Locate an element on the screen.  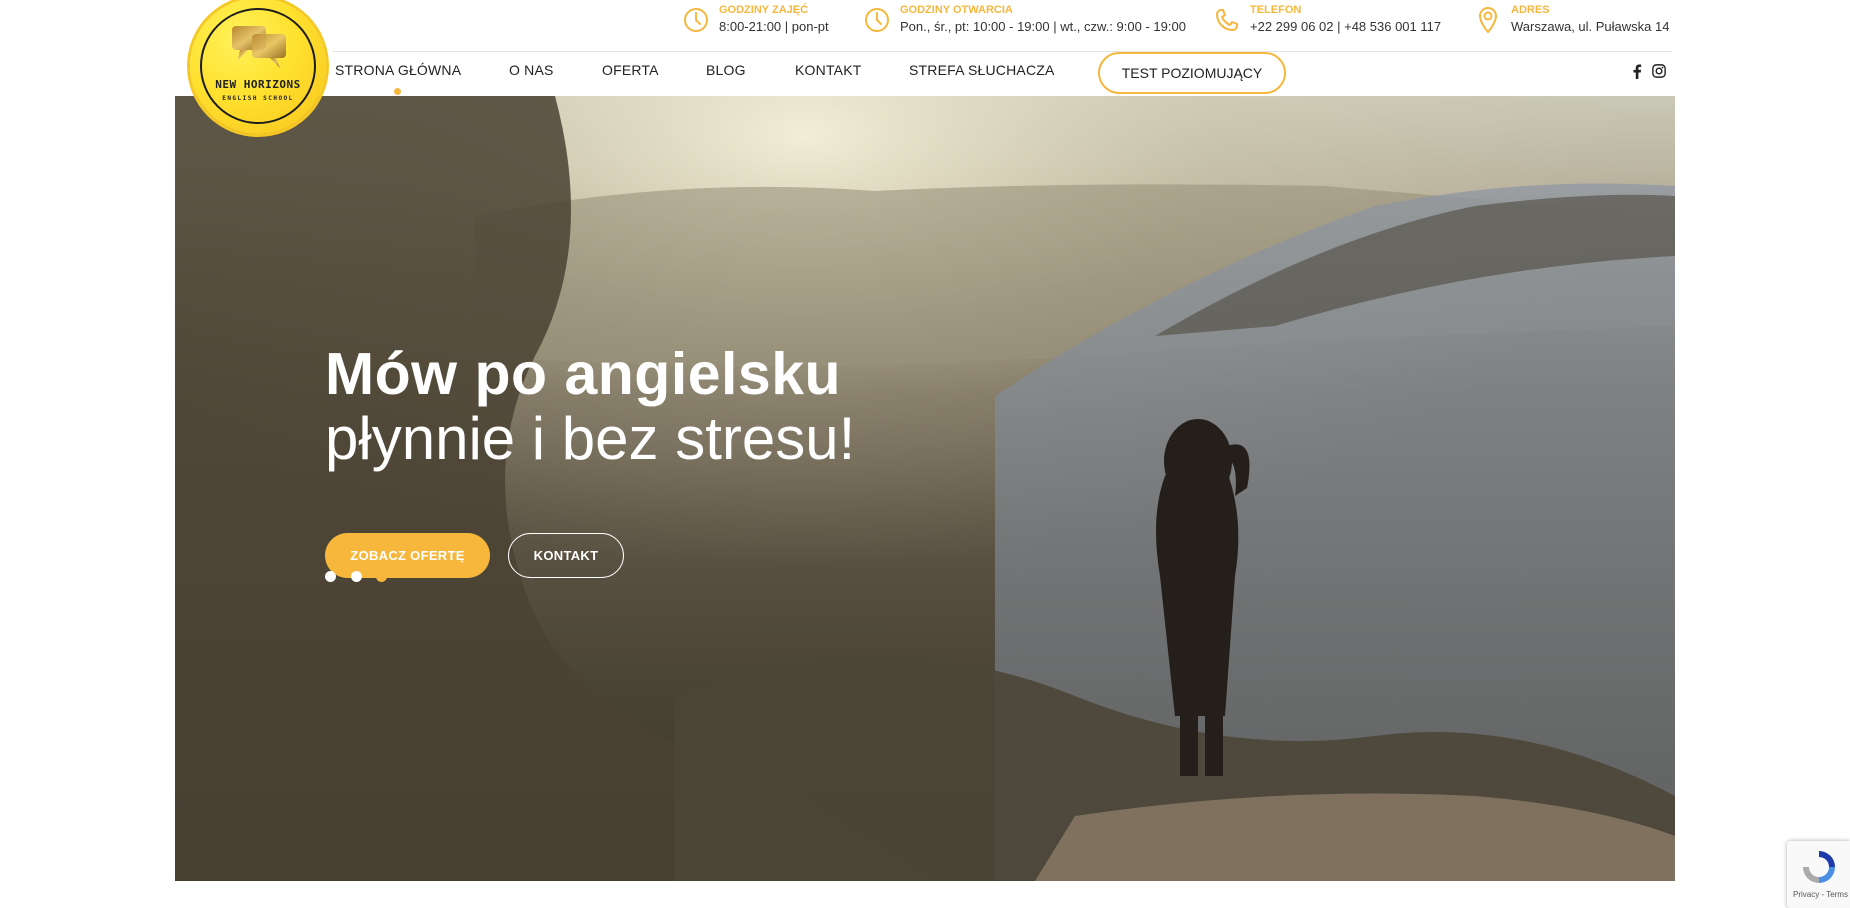
info-phone: TELEFON +22 299 06 02 | +48 536 001 117 is located at coordinates (1326, 22).